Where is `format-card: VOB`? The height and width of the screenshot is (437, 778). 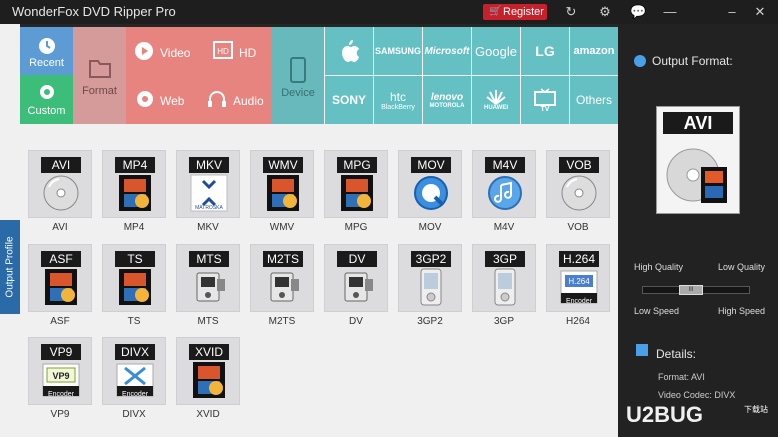 format-card: VOB is located at coordinates (578, 184).